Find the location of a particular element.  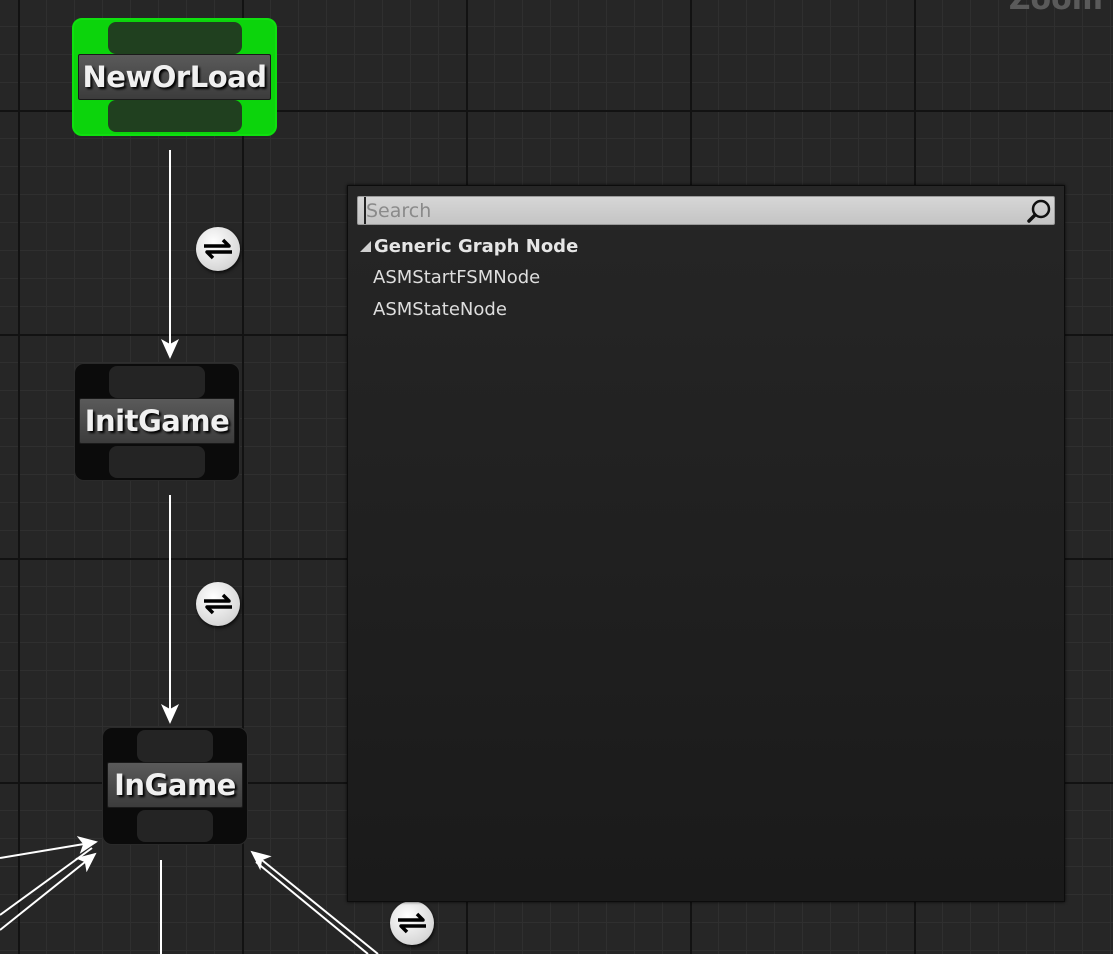

node-title: InitGame is located at coordinates (157, 421).